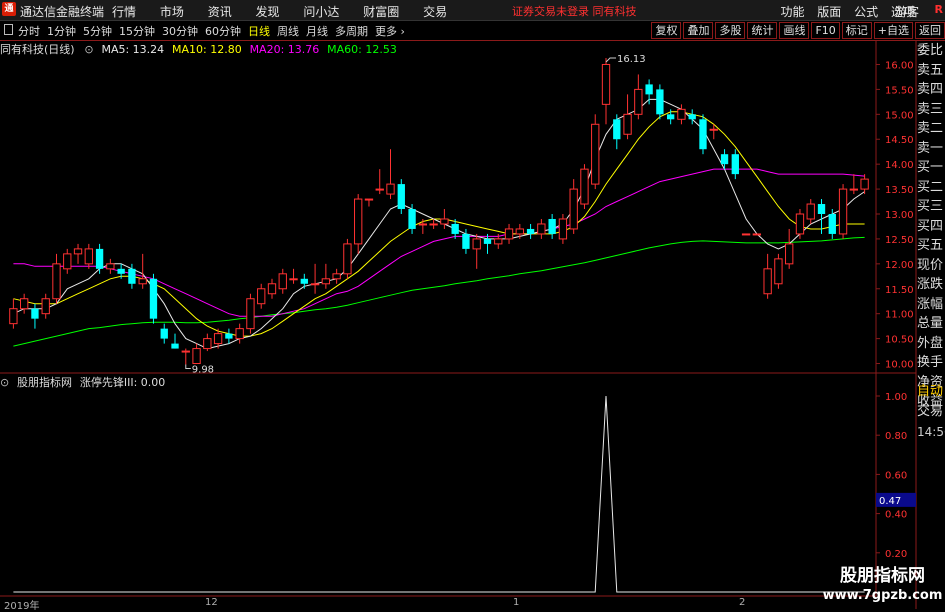  I want to click on price-tick-label: 16.00, so click(899, 65).